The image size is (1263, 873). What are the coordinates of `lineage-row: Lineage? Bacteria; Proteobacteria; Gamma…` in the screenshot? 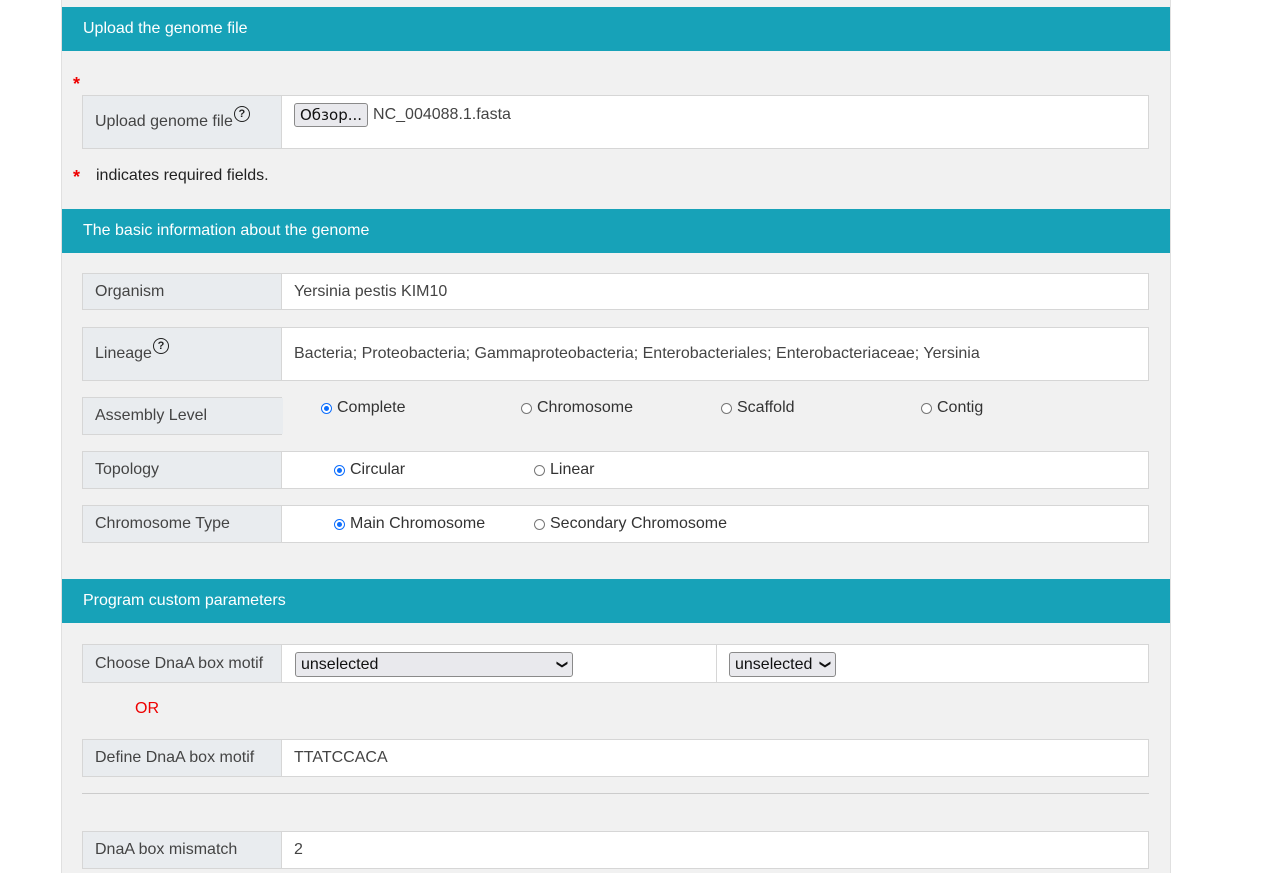 It's located at (615, 354).